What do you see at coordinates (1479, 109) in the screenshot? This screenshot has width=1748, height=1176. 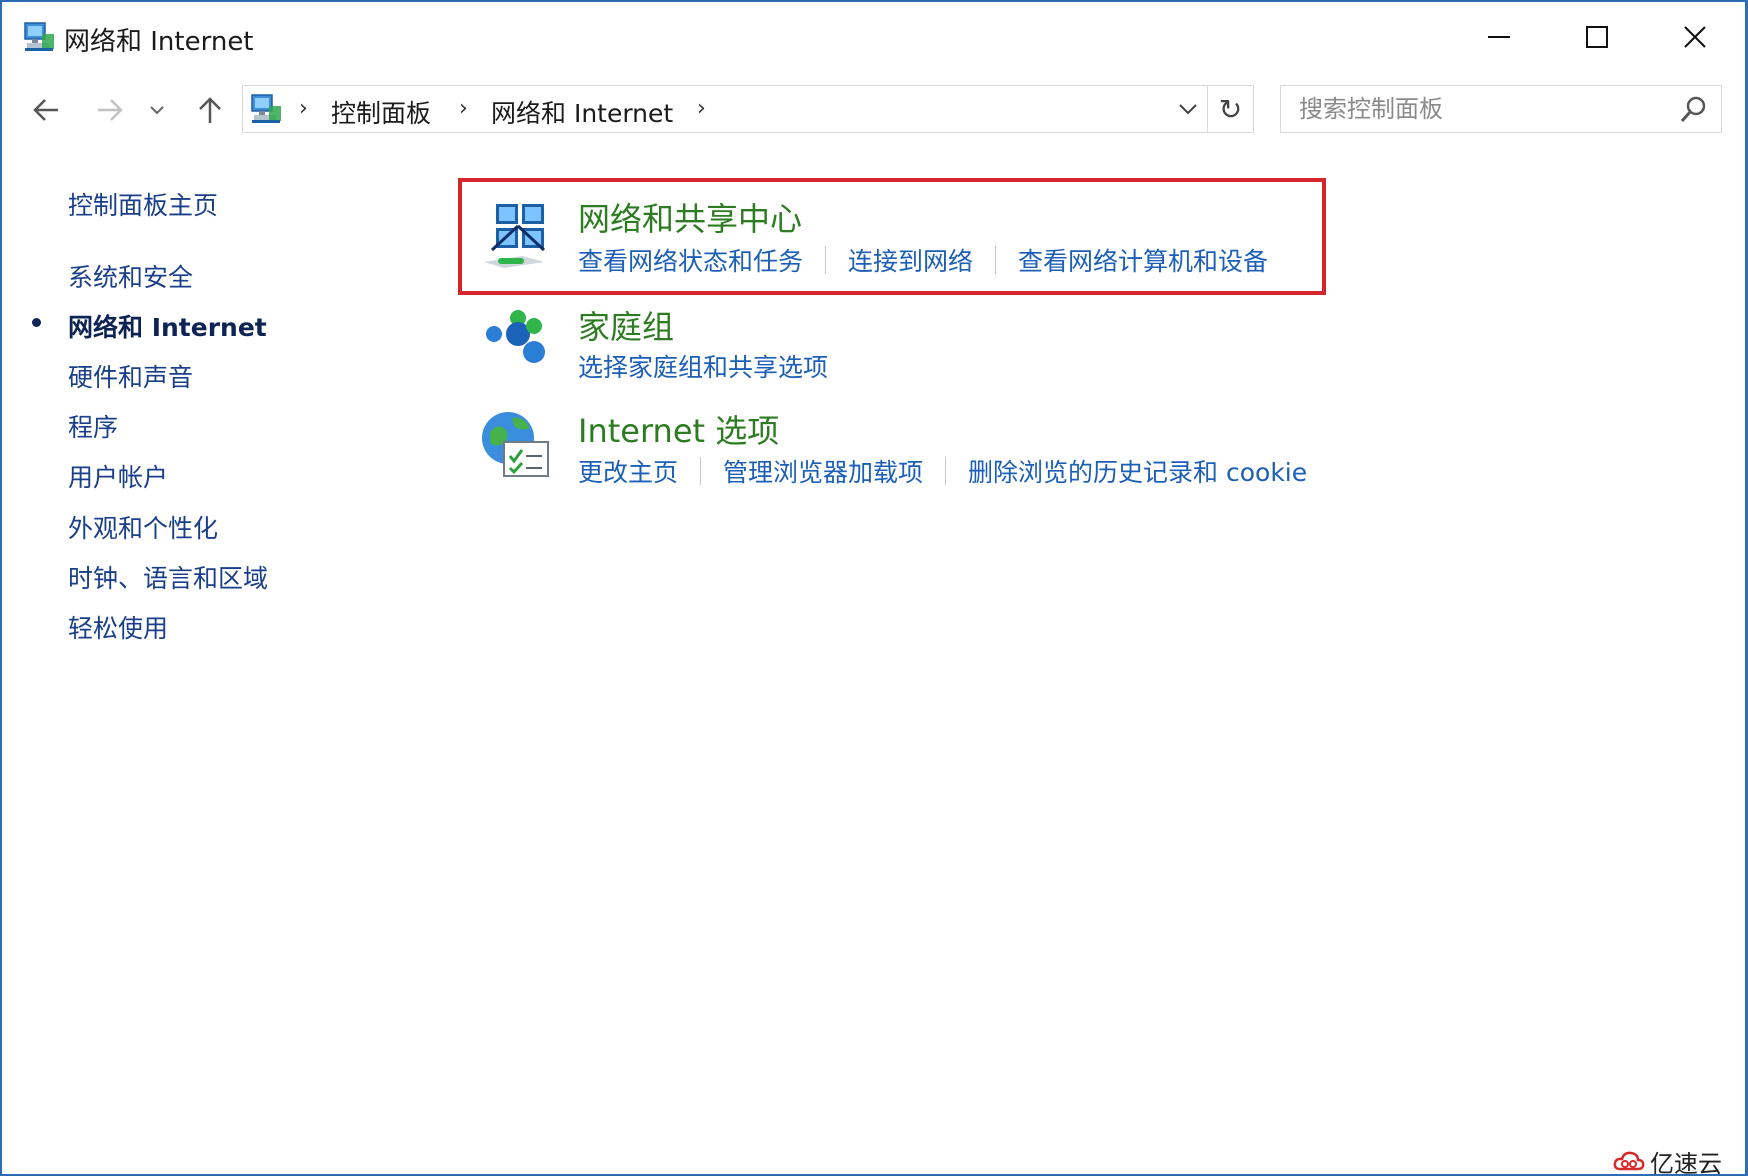 I see `search-input` at bounding box center [1479, 109].